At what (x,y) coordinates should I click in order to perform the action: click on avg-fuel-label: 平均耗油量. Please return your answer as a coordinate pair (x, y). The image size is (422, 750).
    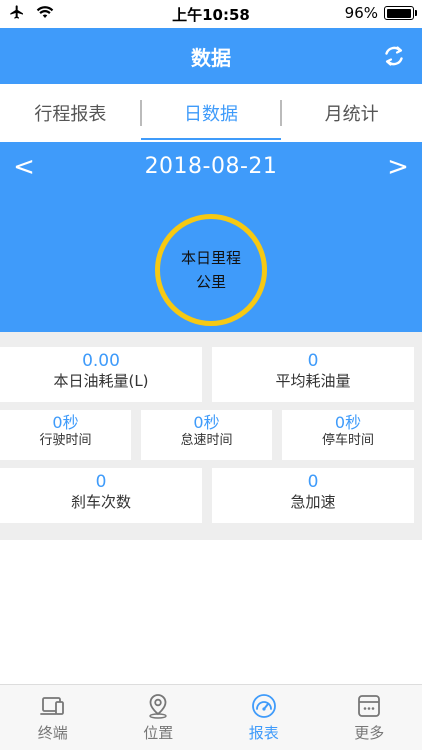
    Looking at the image, I should click on (313, 381).